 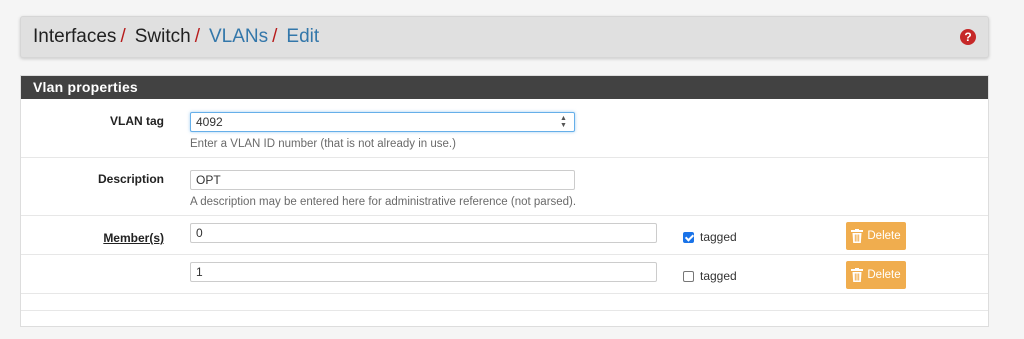 I want to click on breadcrumb-edit-link: Edit, so click(x=302, y=37).